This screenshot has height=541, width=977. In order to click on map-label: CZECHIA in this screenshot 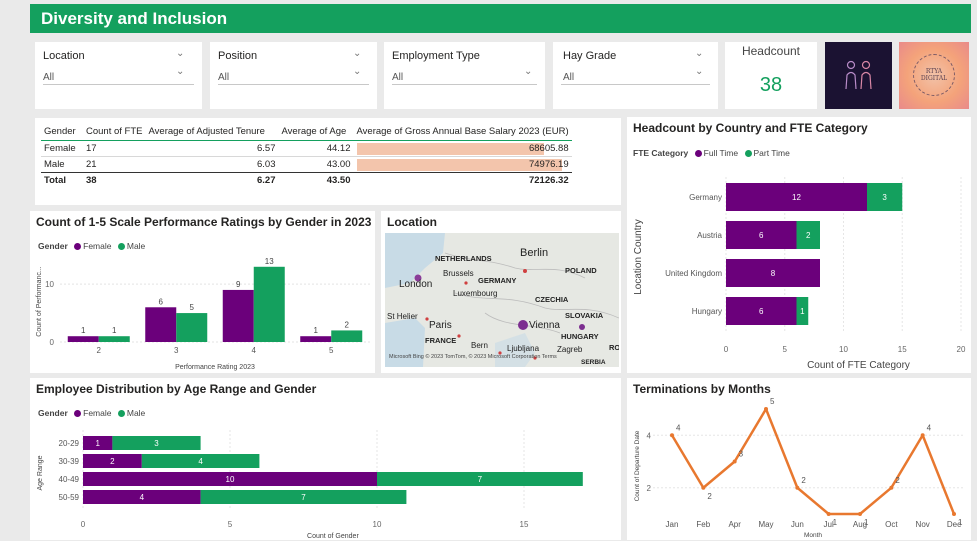, I will do `click(552, 299)`.